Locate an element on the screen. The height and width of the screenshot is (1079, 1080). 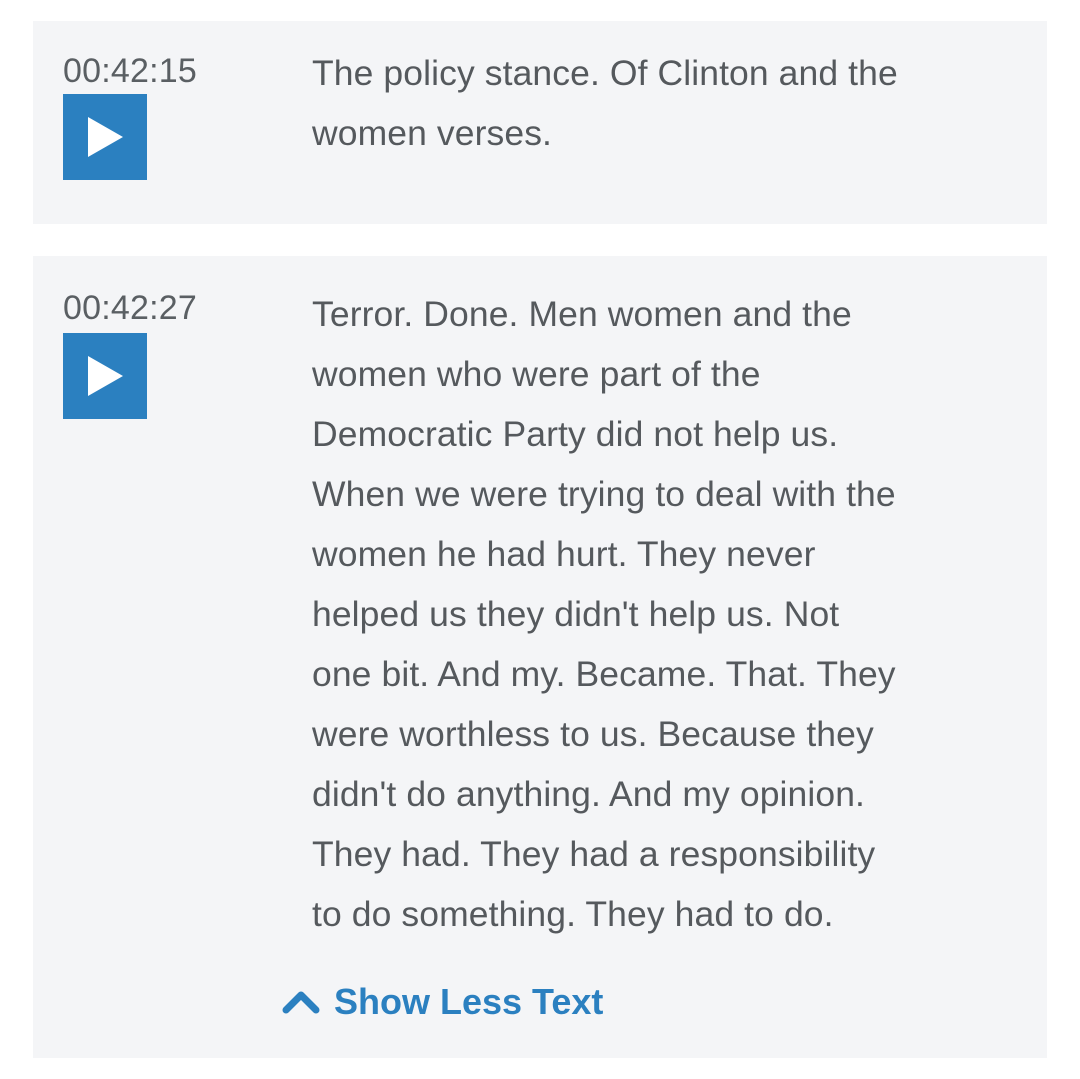
transcript-line: They had. They had a responsibility is located at coordinates (594, 854).